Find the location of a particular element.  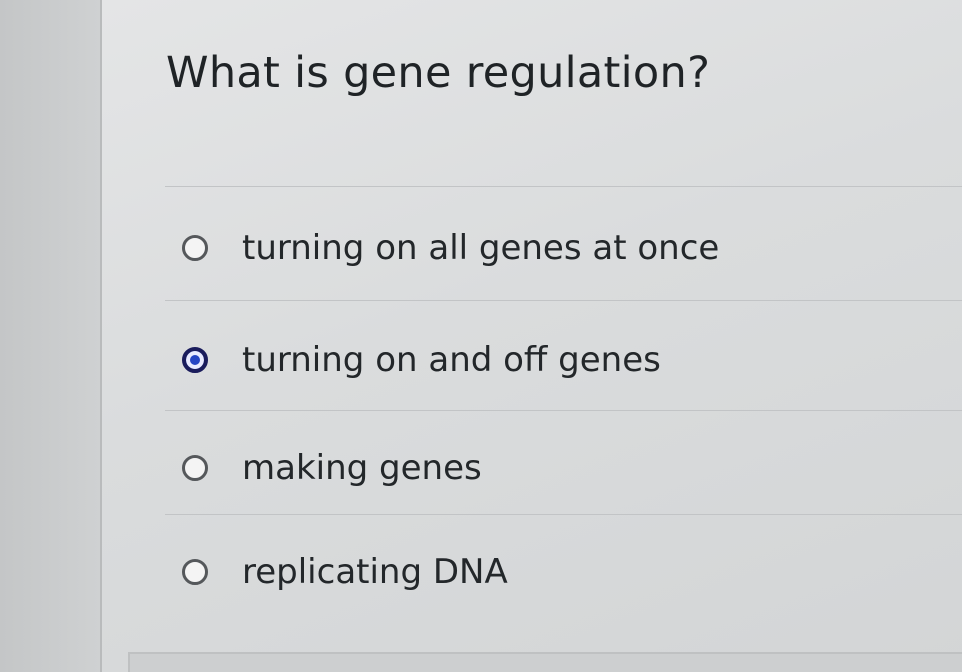

page-margin is located at coordinates (50, 336).